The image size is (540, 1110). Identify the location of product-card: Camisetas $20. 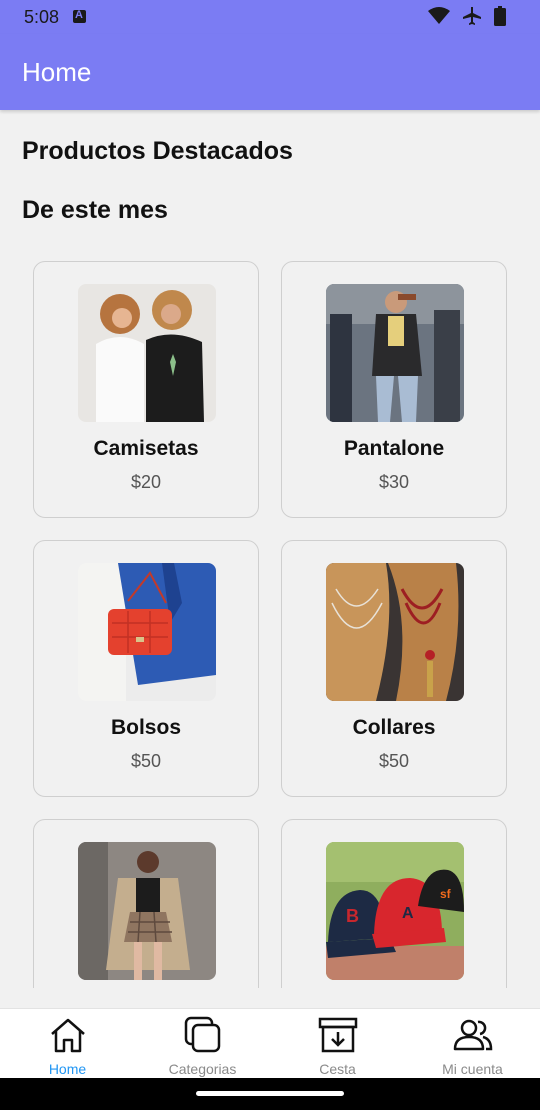
(146, 389).